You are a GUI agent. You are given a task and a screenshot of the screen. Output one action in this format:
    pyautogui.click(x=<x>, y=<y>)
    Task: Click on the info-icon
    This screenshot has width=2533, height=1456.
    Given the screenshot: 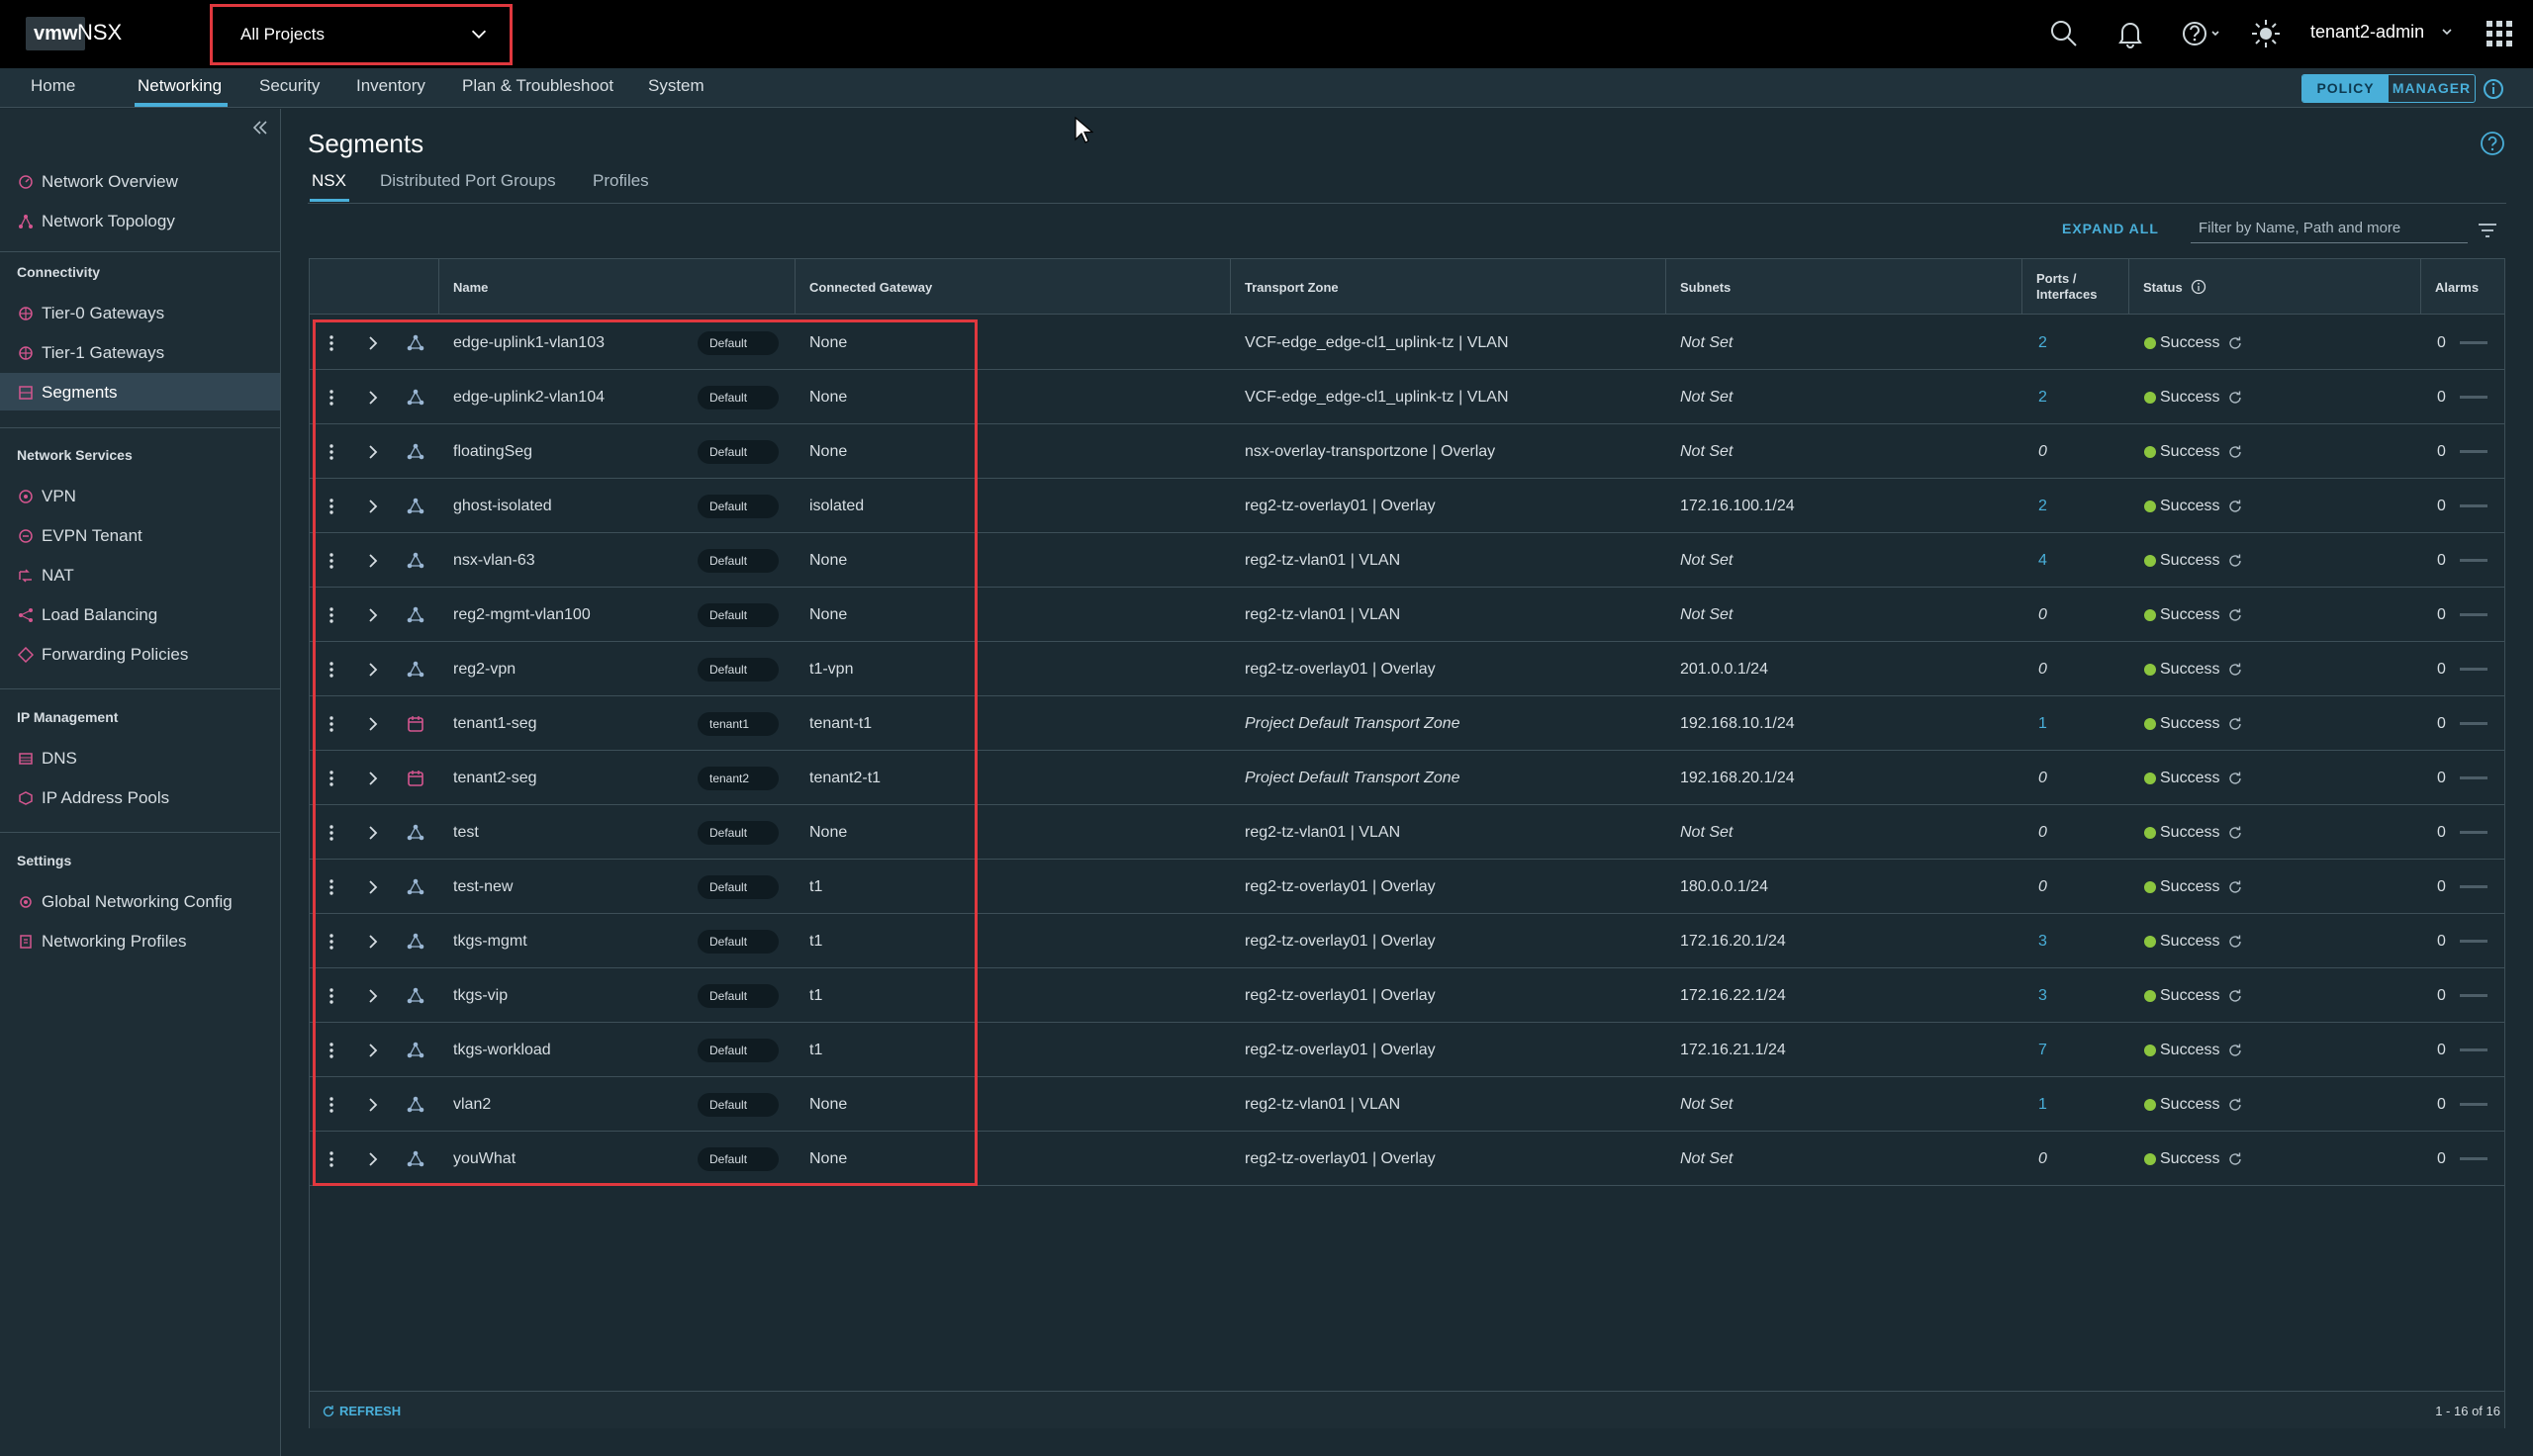 What is the action you would take?
    pyautogui.click(x=2199, y=287)
    